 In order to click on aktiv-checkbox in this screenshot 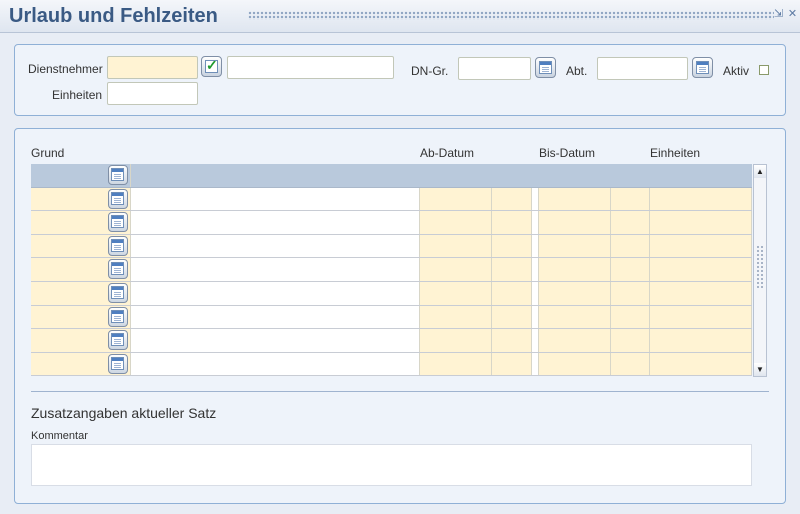, I will do `click(764, 70)`.